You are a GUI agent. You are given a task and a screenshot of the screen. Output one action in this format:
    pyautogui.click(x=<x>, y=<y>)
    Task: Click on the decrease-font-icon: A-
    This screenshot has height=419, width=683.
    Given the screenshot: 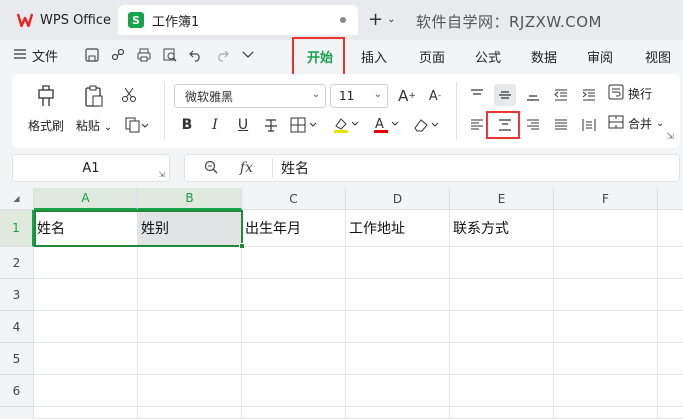 What is the action you would take?
    pyautogui.click(x=435, y=96)
    